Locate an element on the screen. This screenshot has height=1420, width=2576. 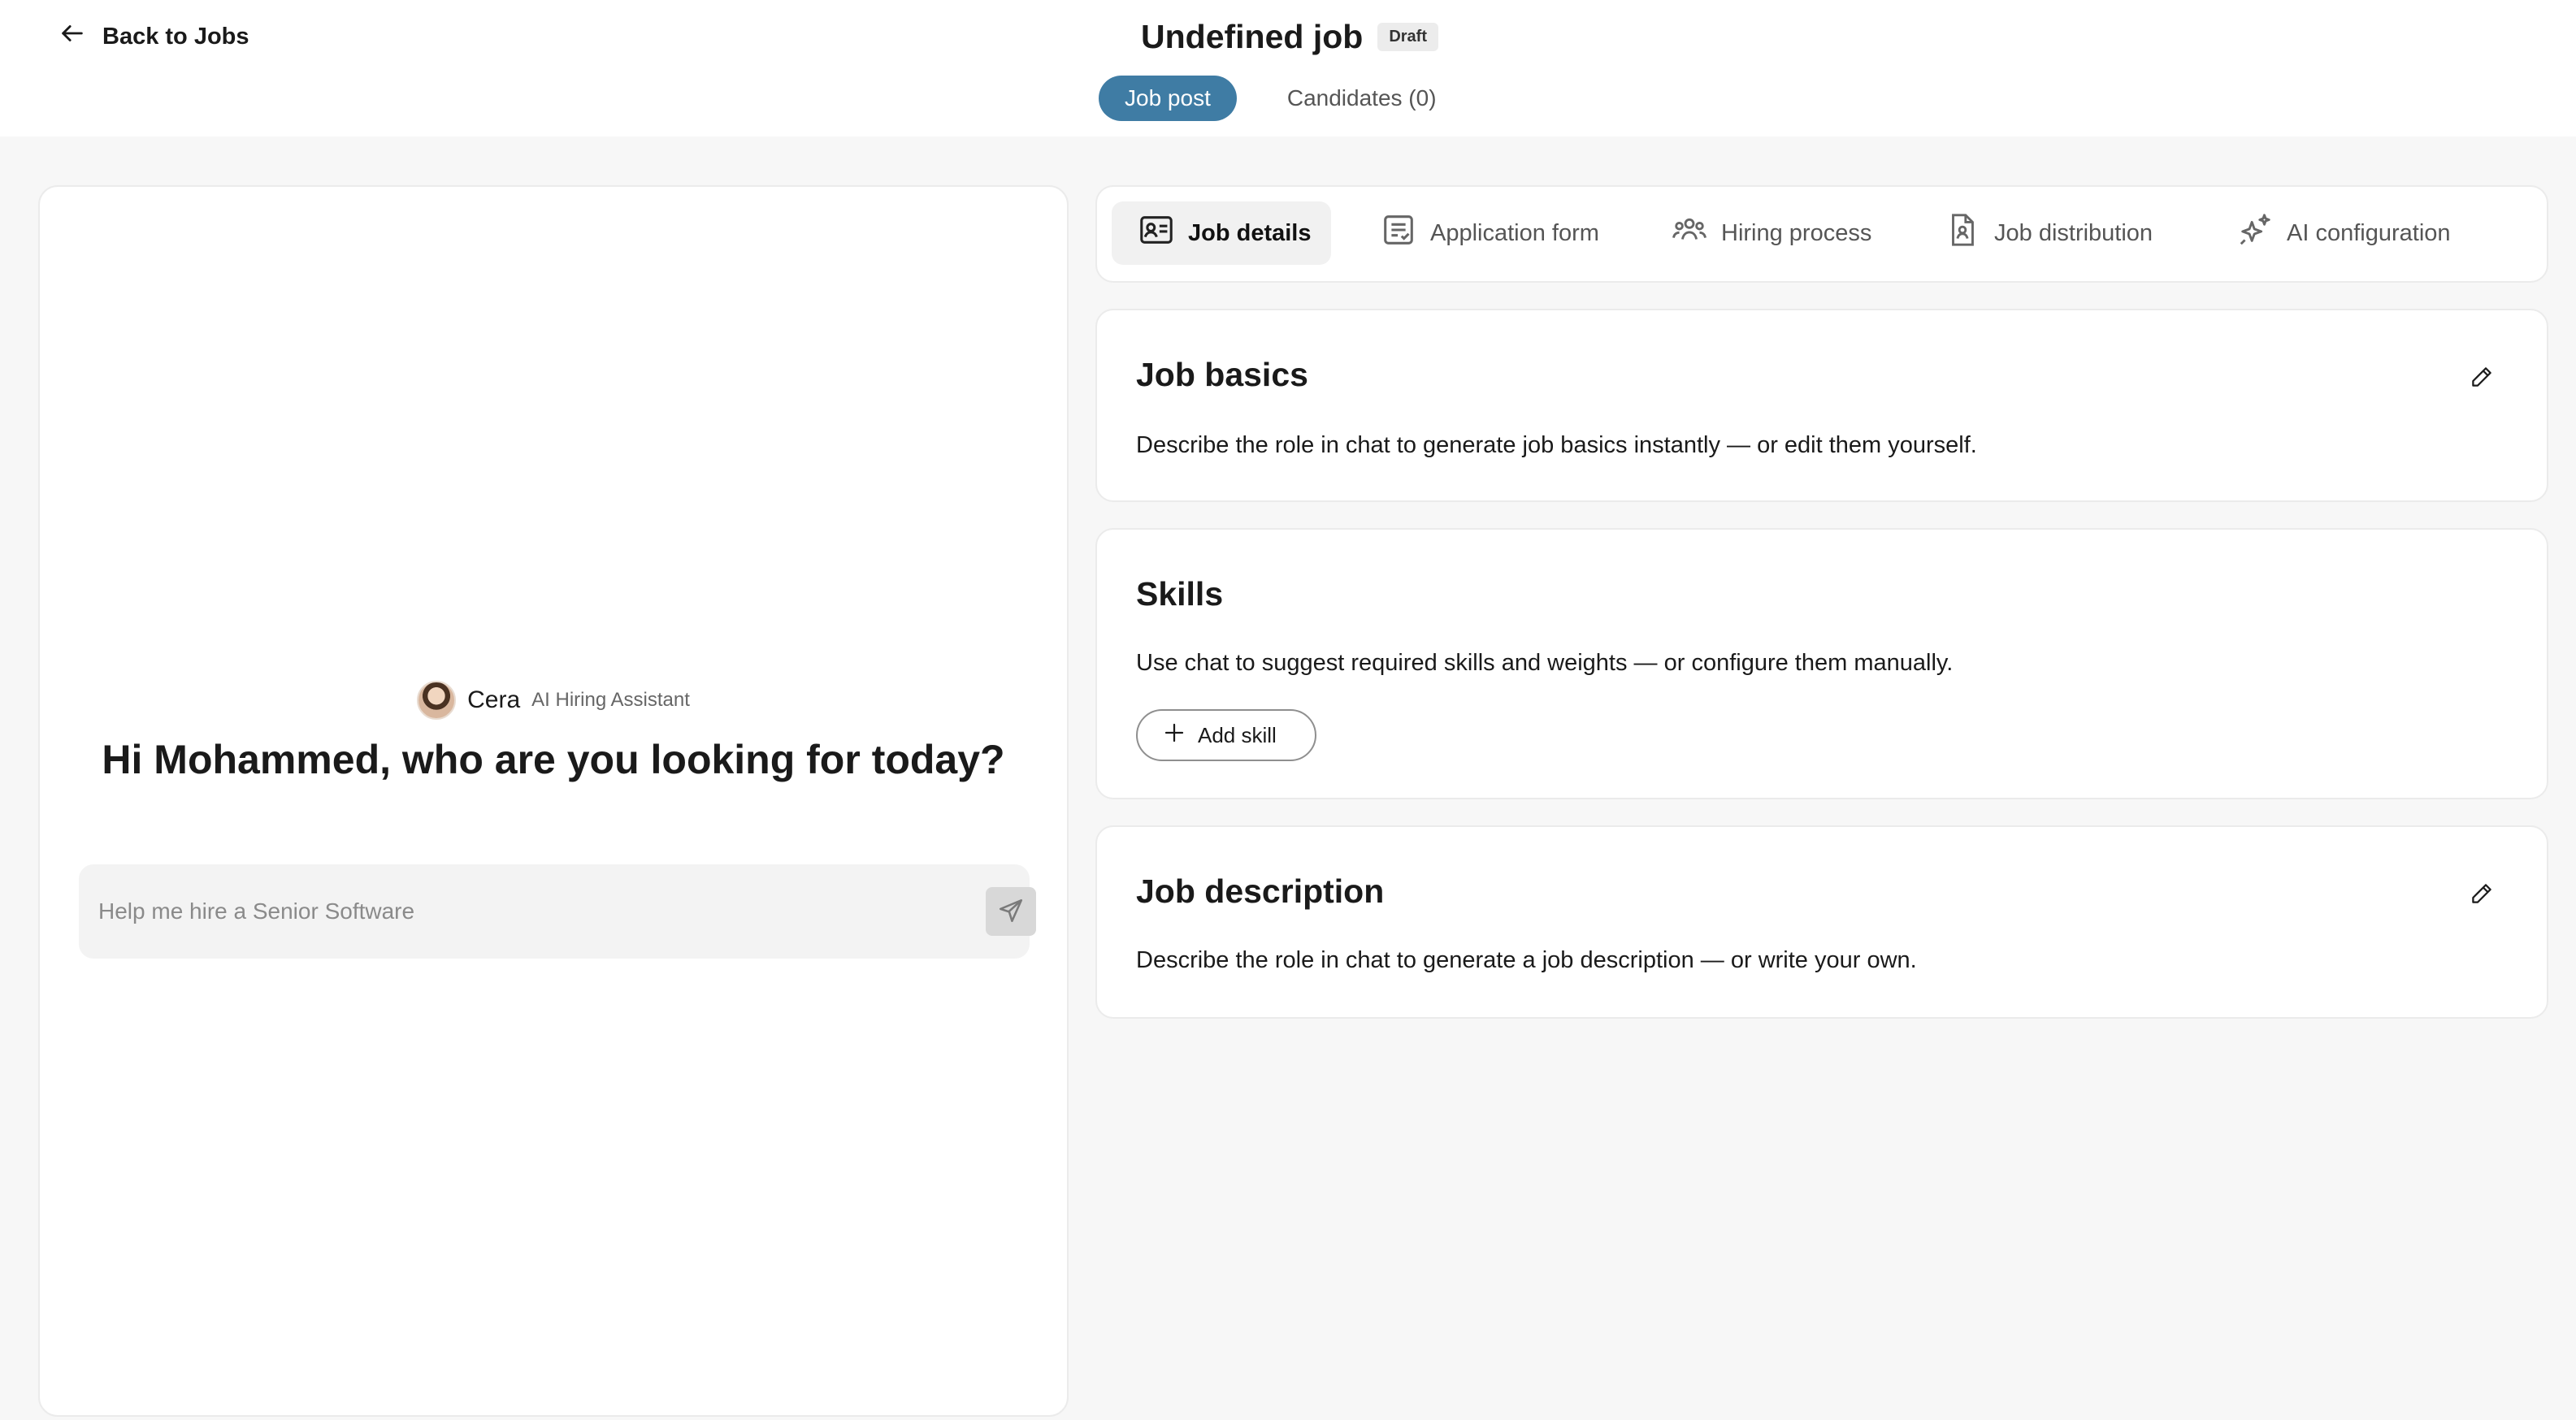
assistant-role: AI Hiring Assistant is located at coordinates (610, 700).